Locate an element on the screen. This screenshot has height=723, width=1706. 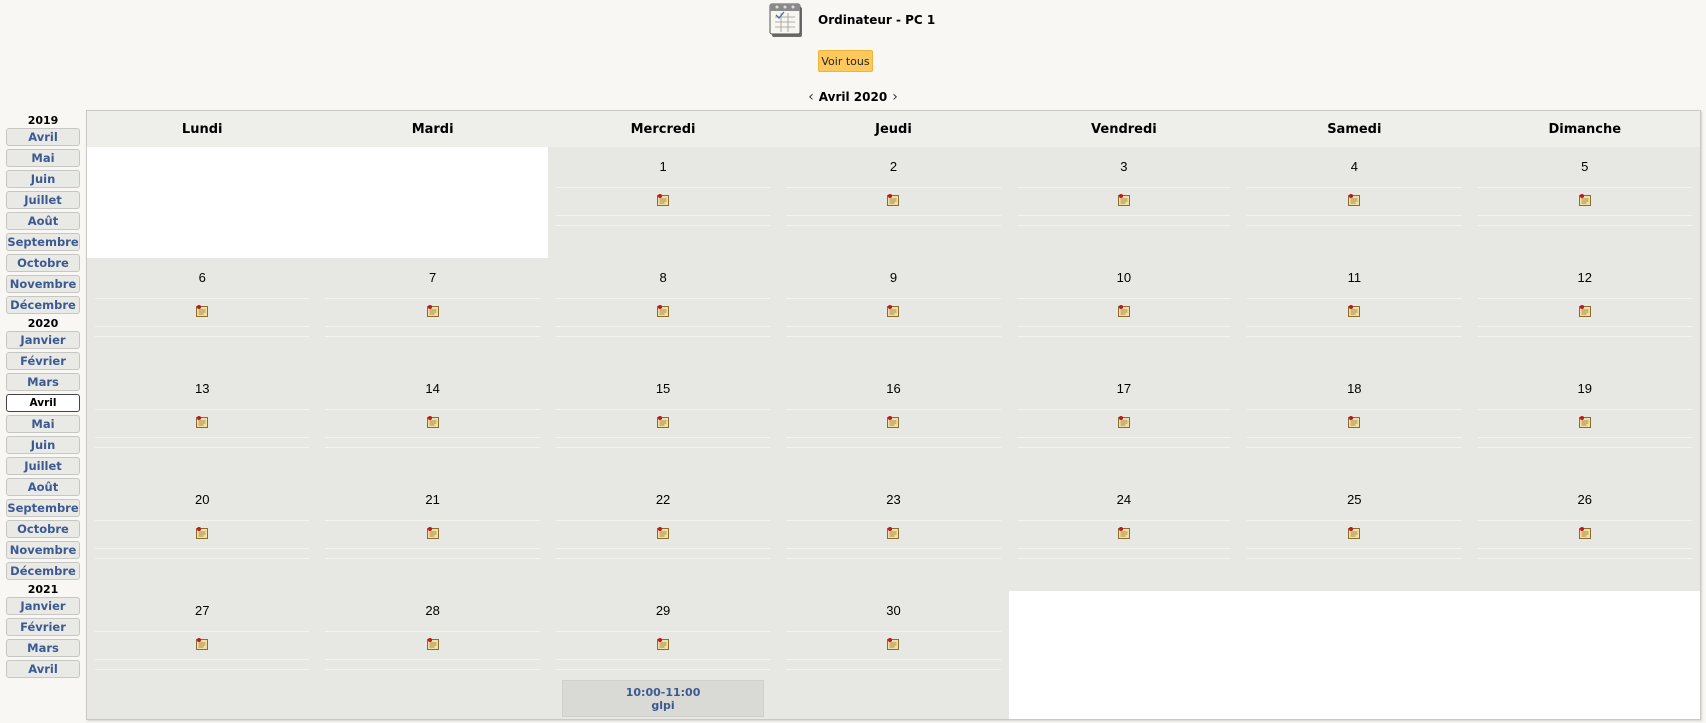
day-number: 21 is located at coordinates (432, 499).